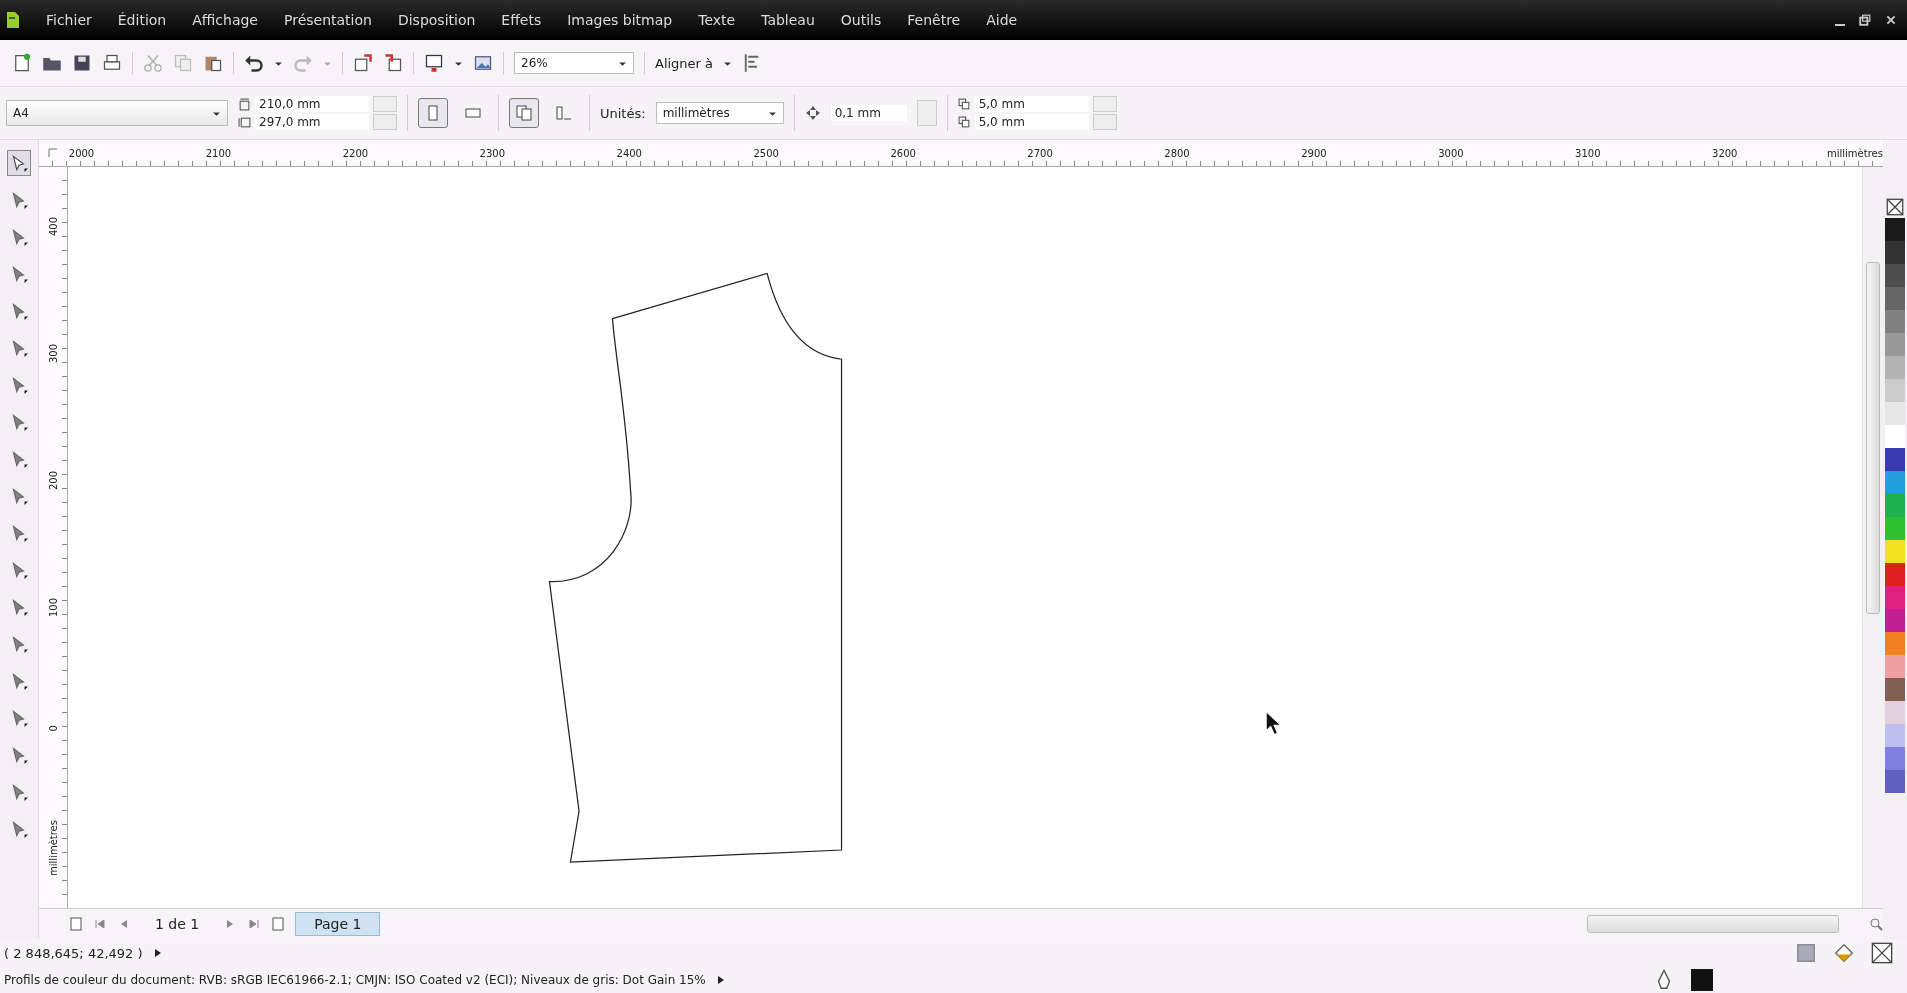  I want to click on align-to-button: Aligner à, so click(684, 63).